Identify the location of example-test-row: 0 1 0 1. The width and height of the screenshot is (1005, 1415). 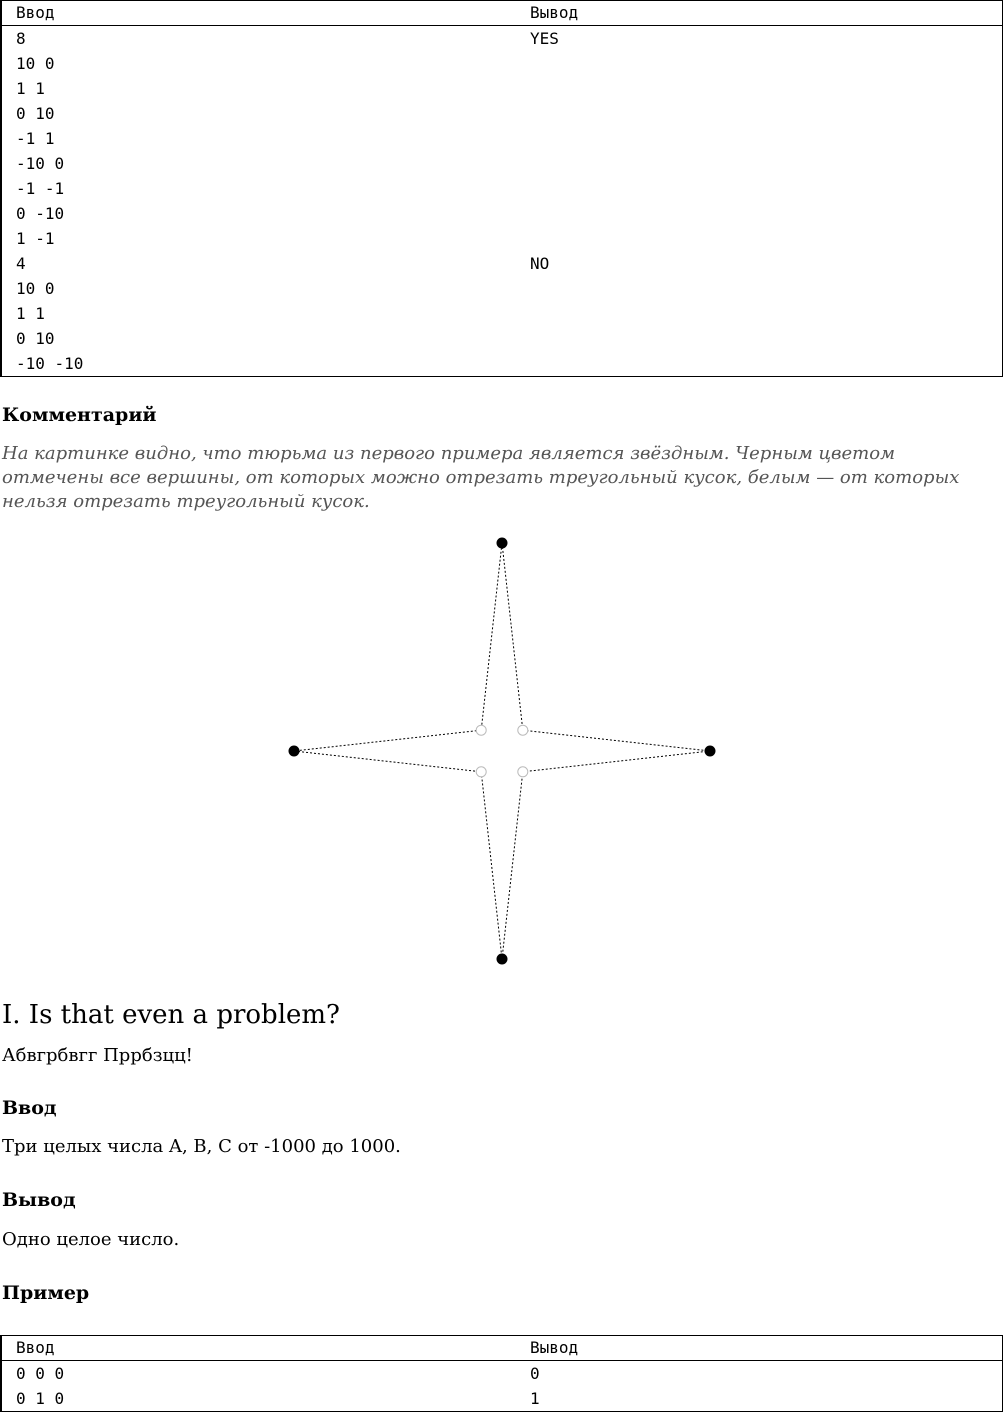
(501, 1399).